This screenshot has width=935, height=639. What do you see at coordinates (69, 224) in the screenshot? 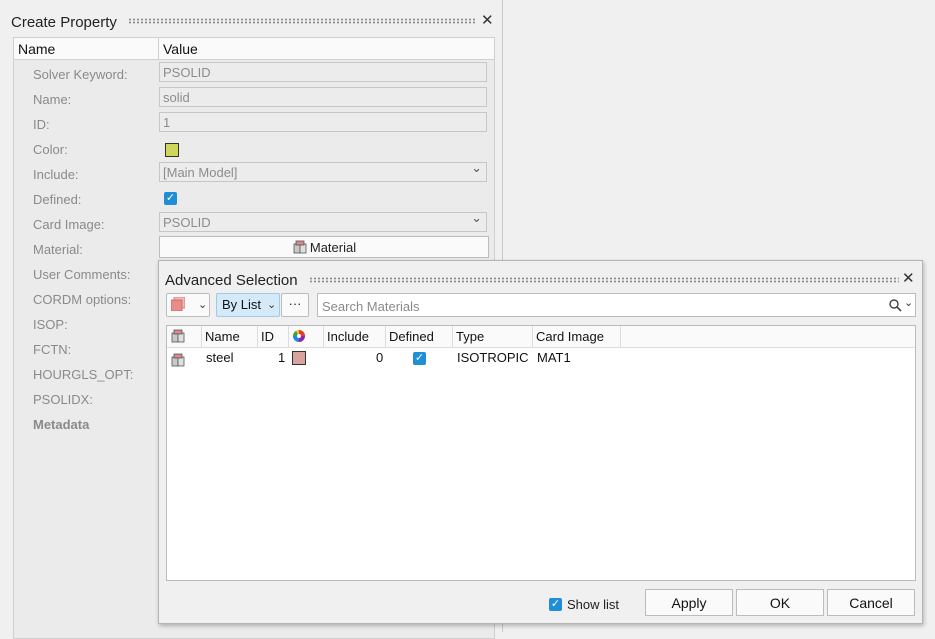
I see `label-card-image: Card Image:` at bounding box center [69, 224].